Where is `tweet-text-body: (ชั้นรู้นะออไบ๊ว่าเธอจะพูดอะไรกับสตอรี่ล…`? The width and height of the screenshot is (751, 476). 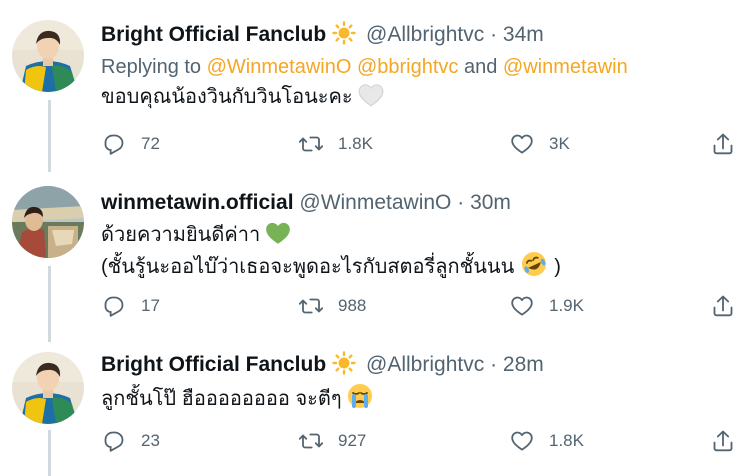
tweet-text-body: (ชั้นรู้นะออไบ๊ว่าเธอจะพูดอะไรกับสตอรี่ล… is located at coordinates (308, 267).